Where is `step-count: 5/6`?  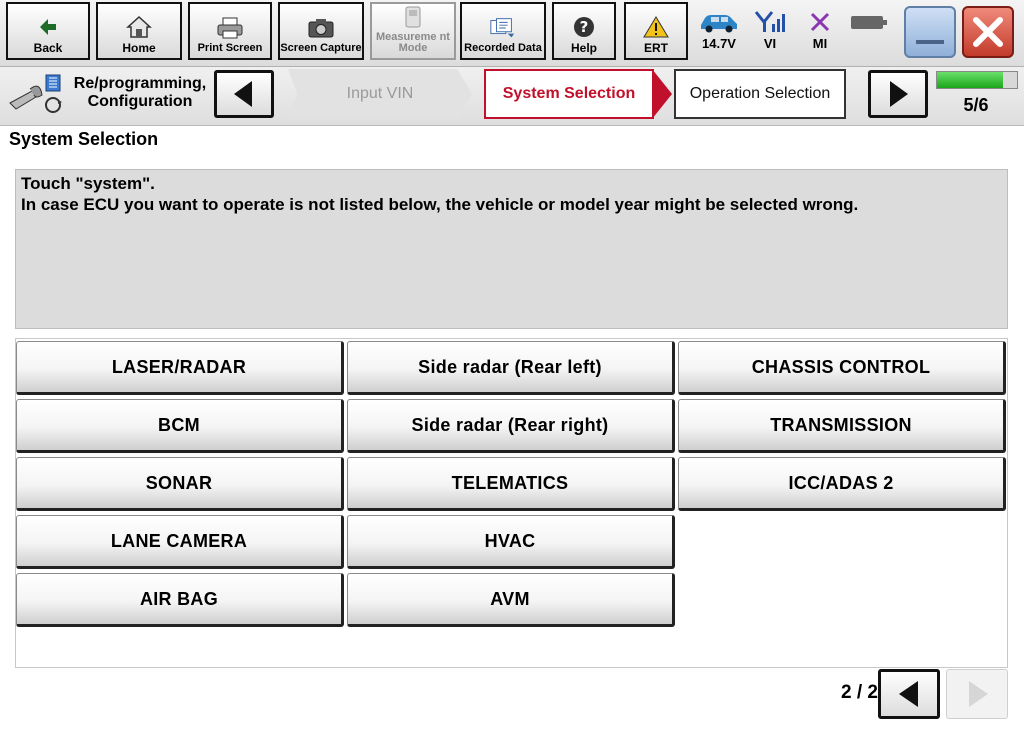
step-count: 5/6 is located at coordinates (976, 105).